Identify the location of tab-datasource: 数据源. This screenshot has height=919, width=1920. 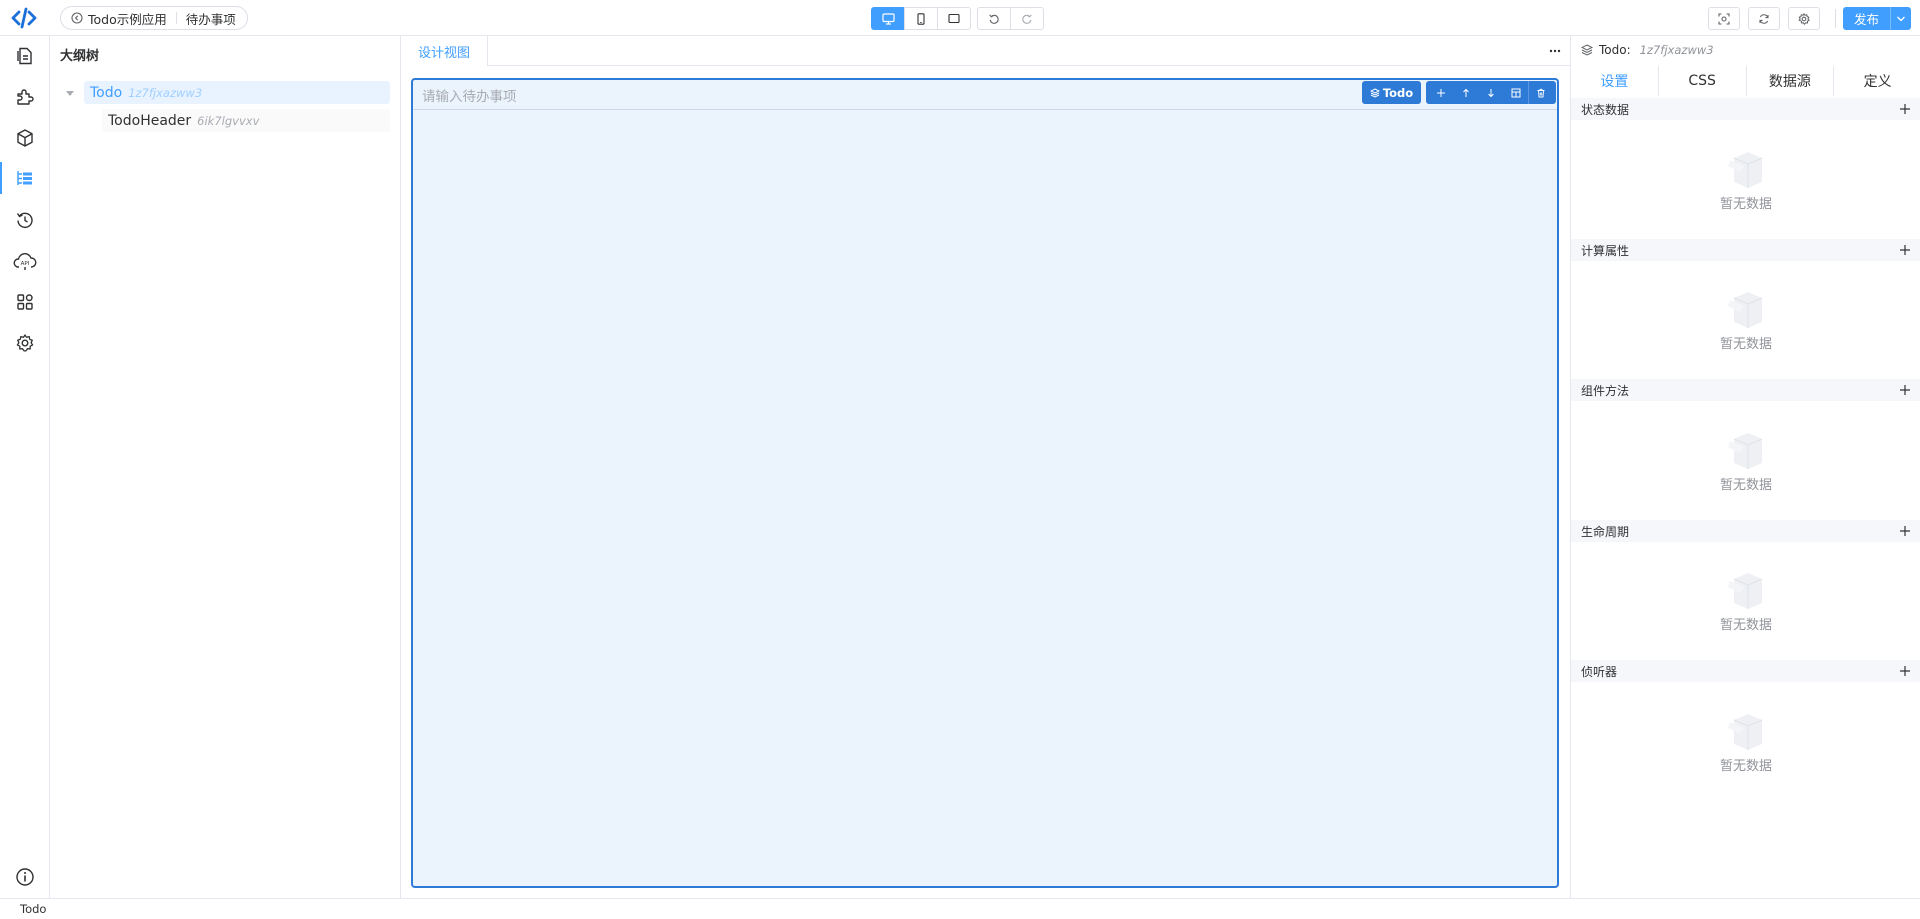
(1789, 81).